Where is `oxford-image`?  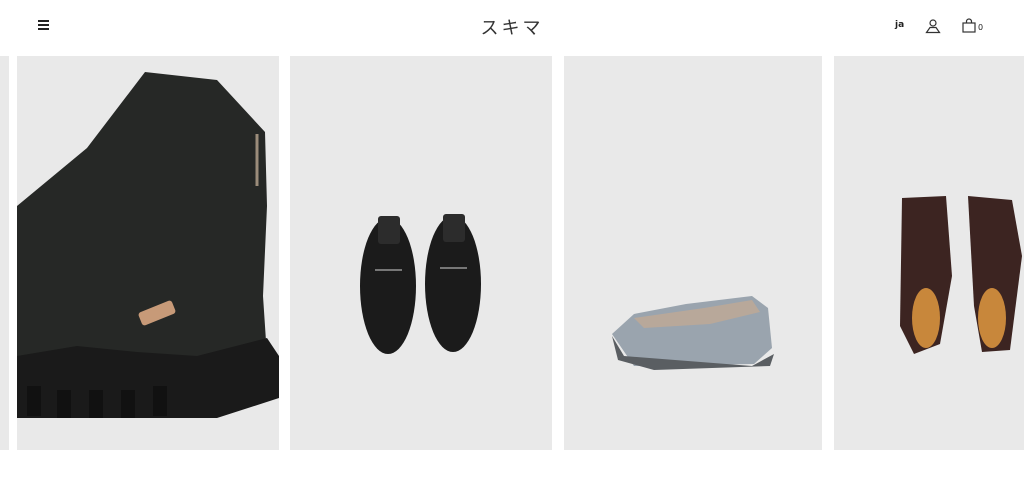
oxford-image is located at coordinates (961, 275).